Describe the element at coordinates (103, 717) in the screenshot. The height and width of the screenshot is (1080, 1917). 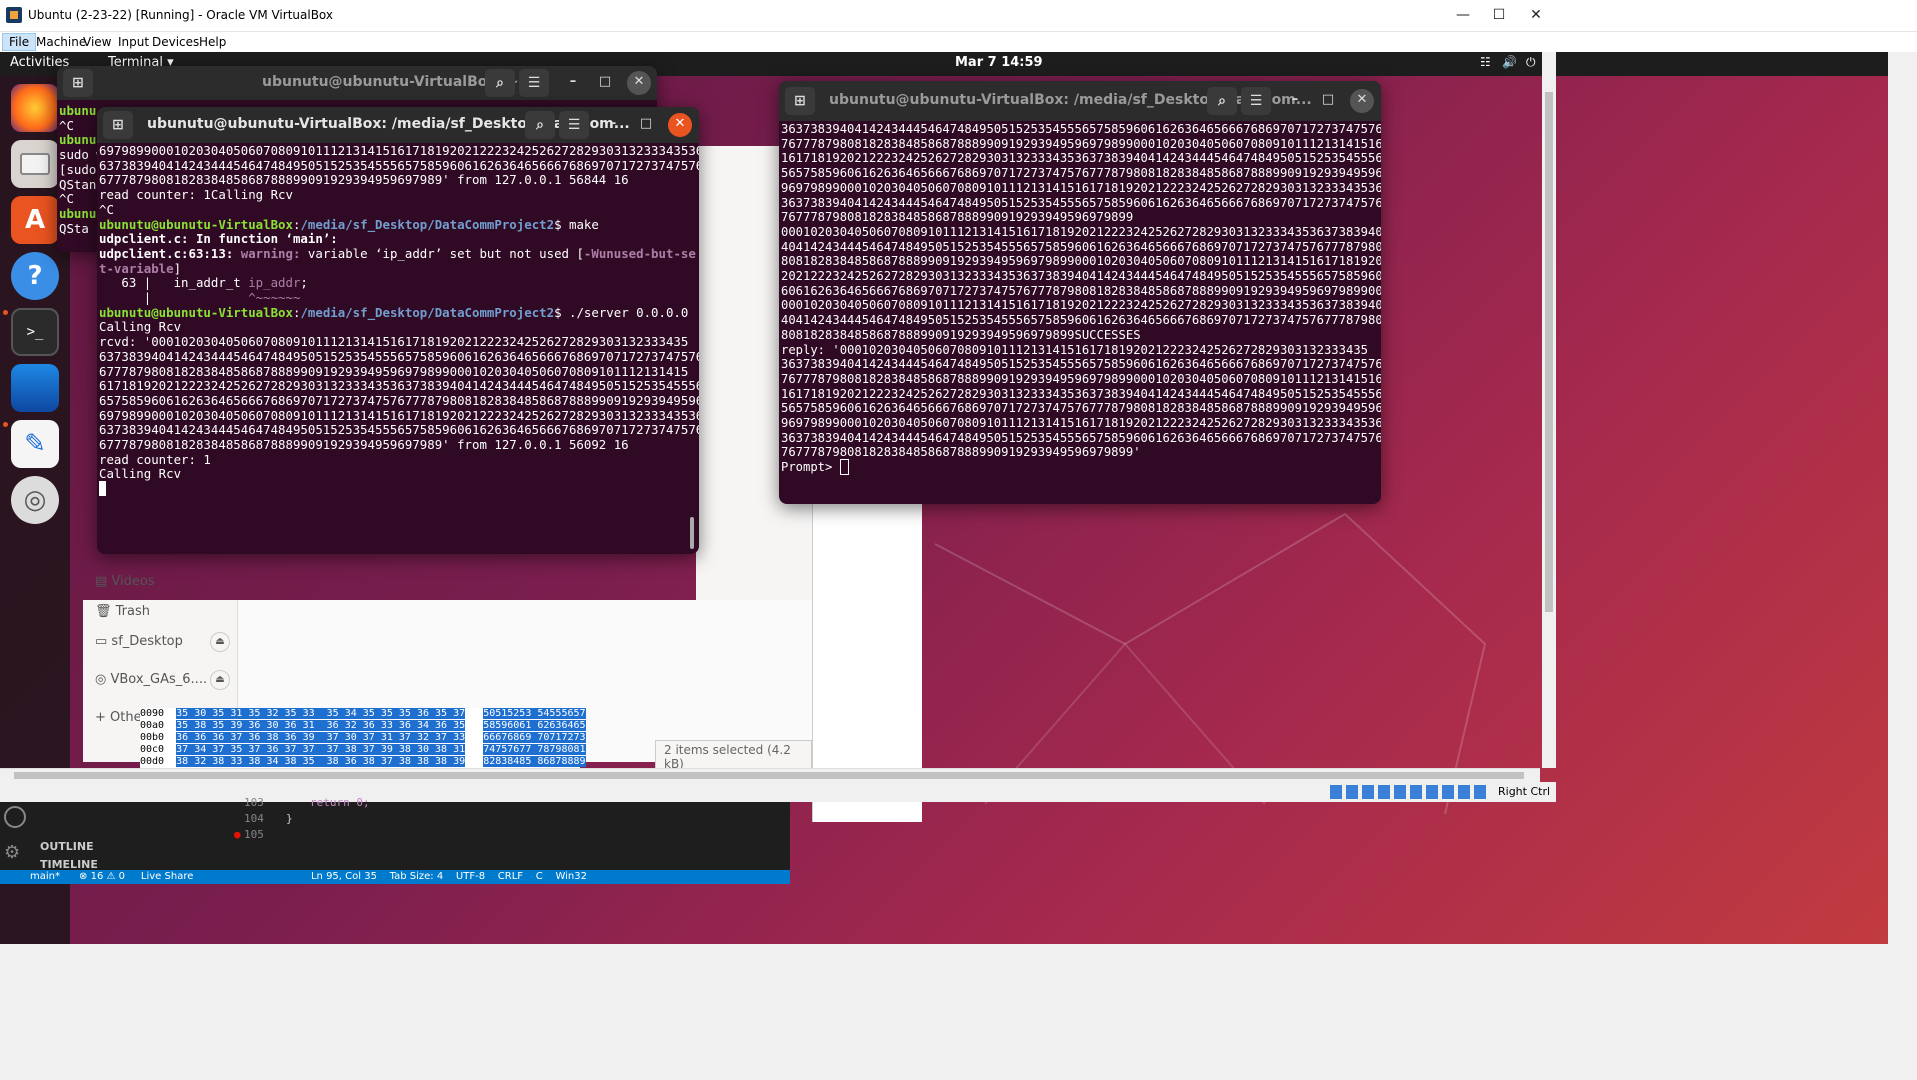
I see `plus-icon: +` at that location.